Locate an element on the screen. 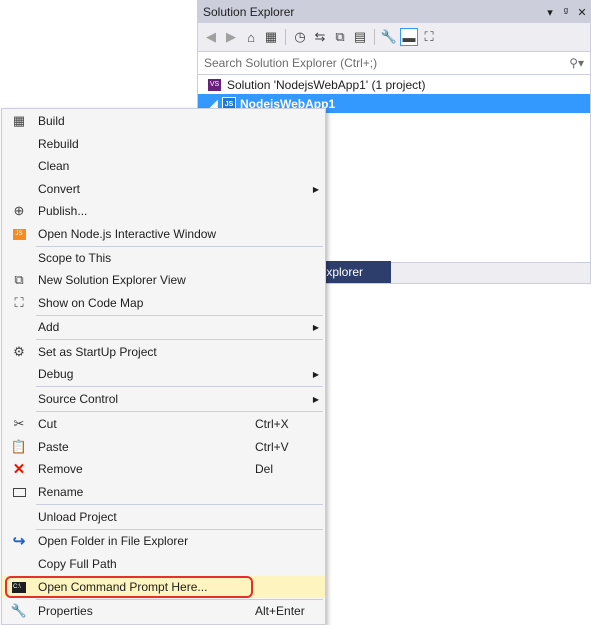 This screenshot has width=591, height=625. pending-changes-icon: ◷ is located at coordinates (300, 37).